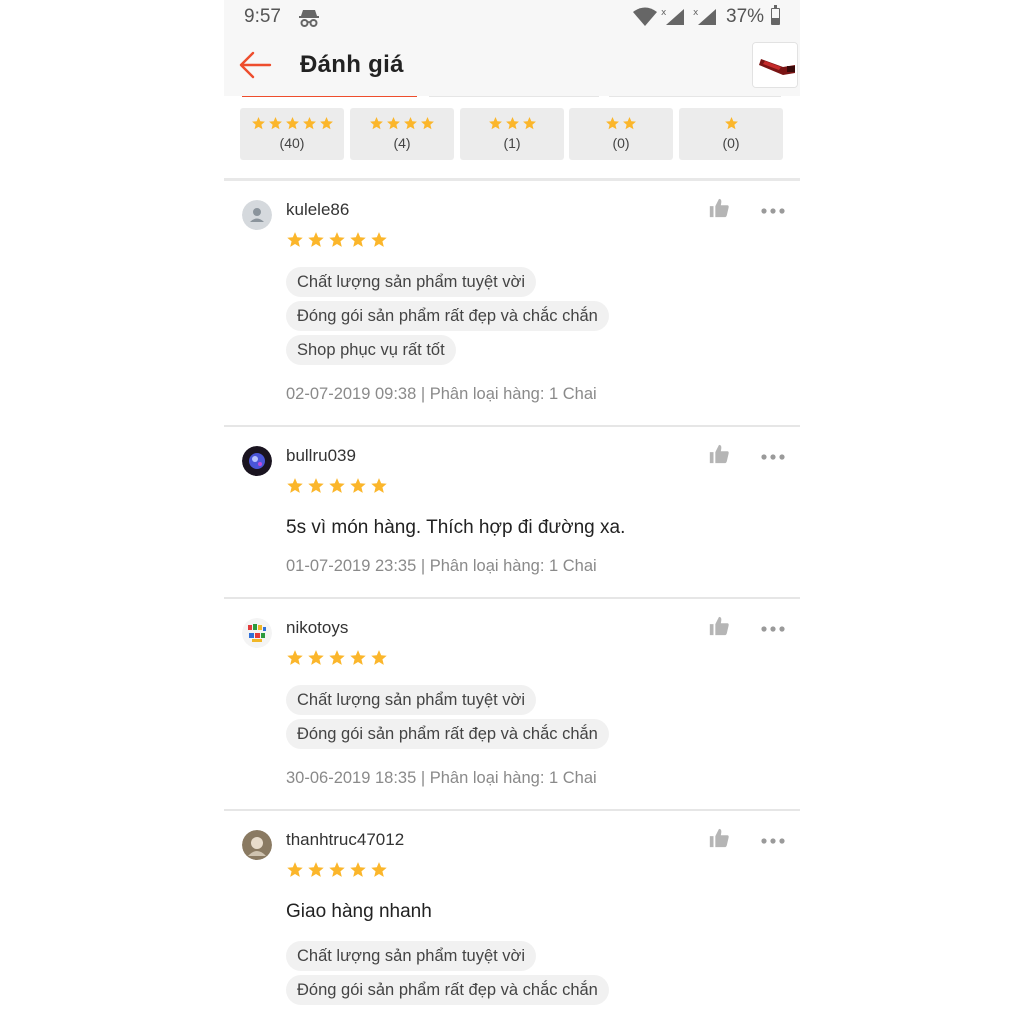 This screenshot has height=1024, width=1024. What do you see at coordinates (775, 21) in the screenshot?
I see `battery-fill` at bounding box center [775, 21].